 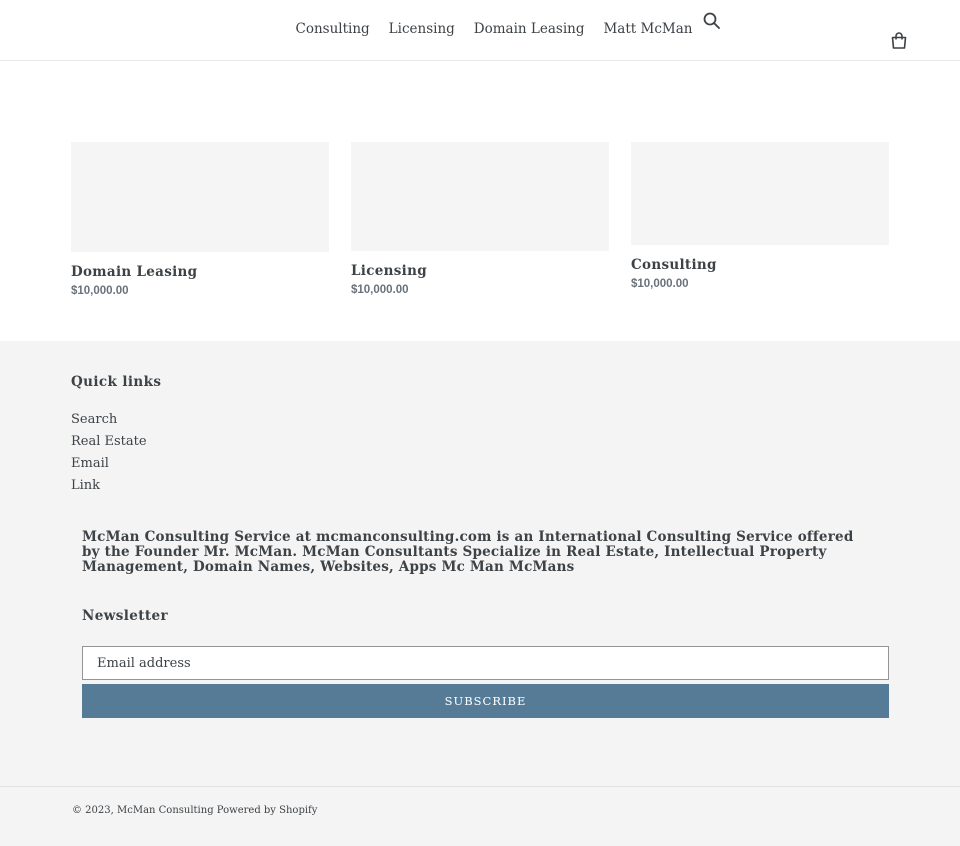 I want to click on product-card-licensing: Licensing $10,000.00, so click(x=480, y=219).